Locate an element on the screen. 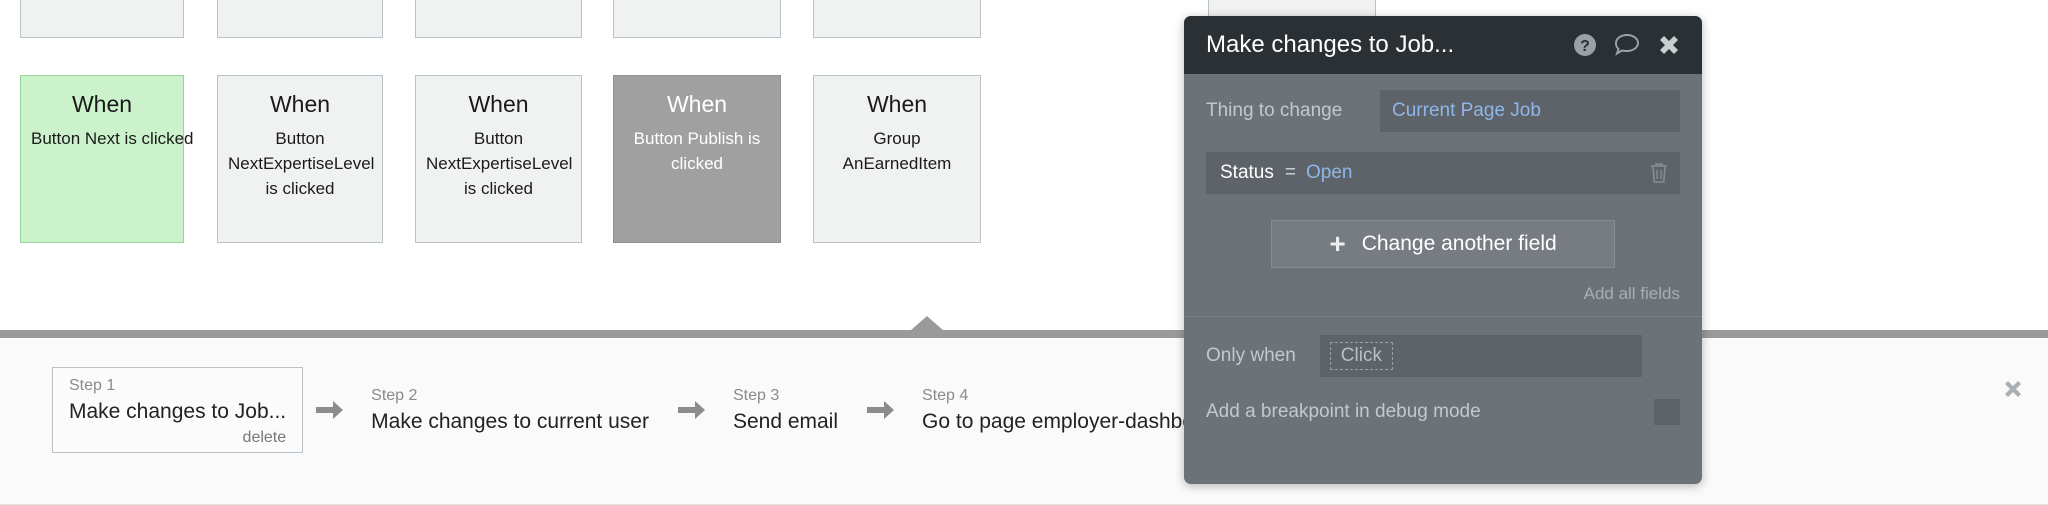 This screenshot has width=2048, height=505. step-number: Step 4 is located at coordinates (945, 395).